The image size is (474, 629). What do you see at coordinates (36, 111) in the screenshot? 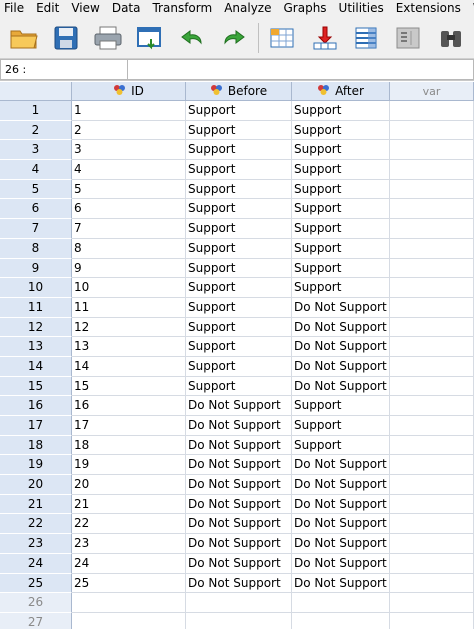
I see `row-number: 1` at bounding box center [36, 111].